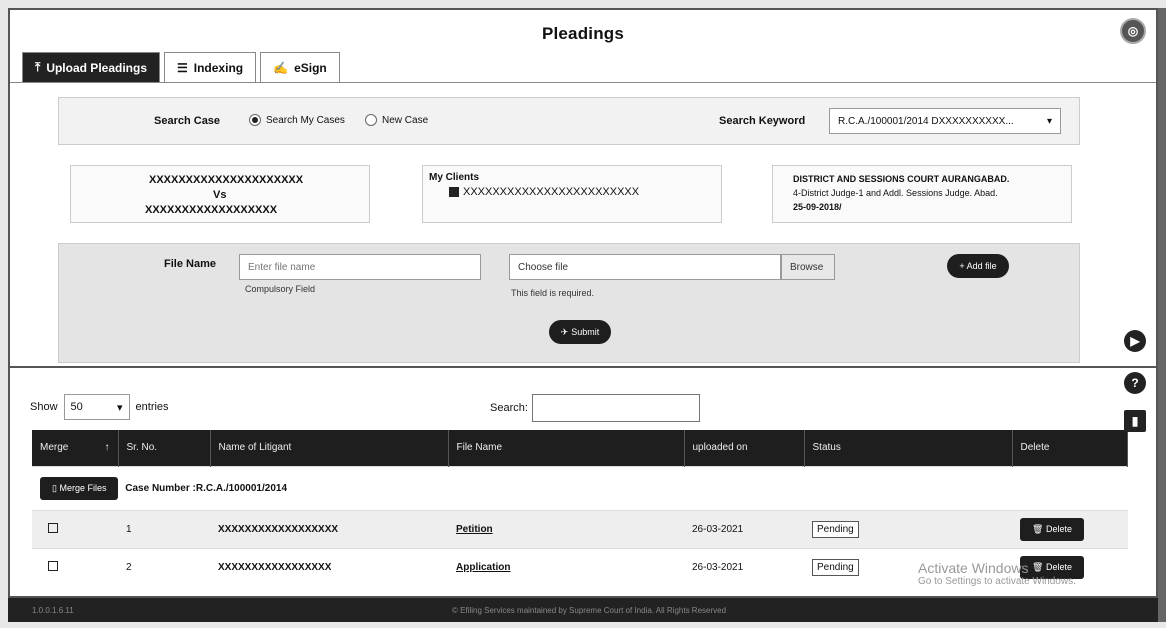 This screenshot has width=1166, height=628. I want to click on party-1: XXXXXXXXXXXXXXXXXXXXX, so click(226, 180).